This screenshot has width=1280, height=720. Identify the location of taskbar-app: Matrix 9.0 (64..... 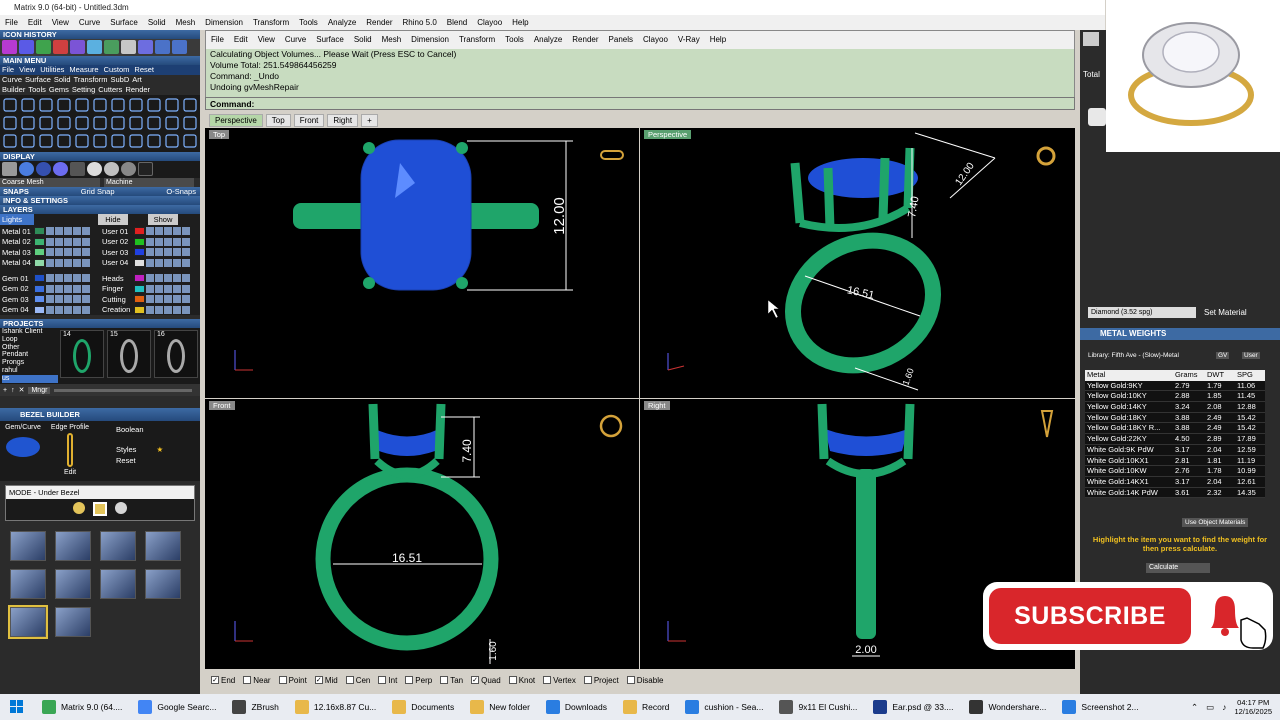
(82, 707).